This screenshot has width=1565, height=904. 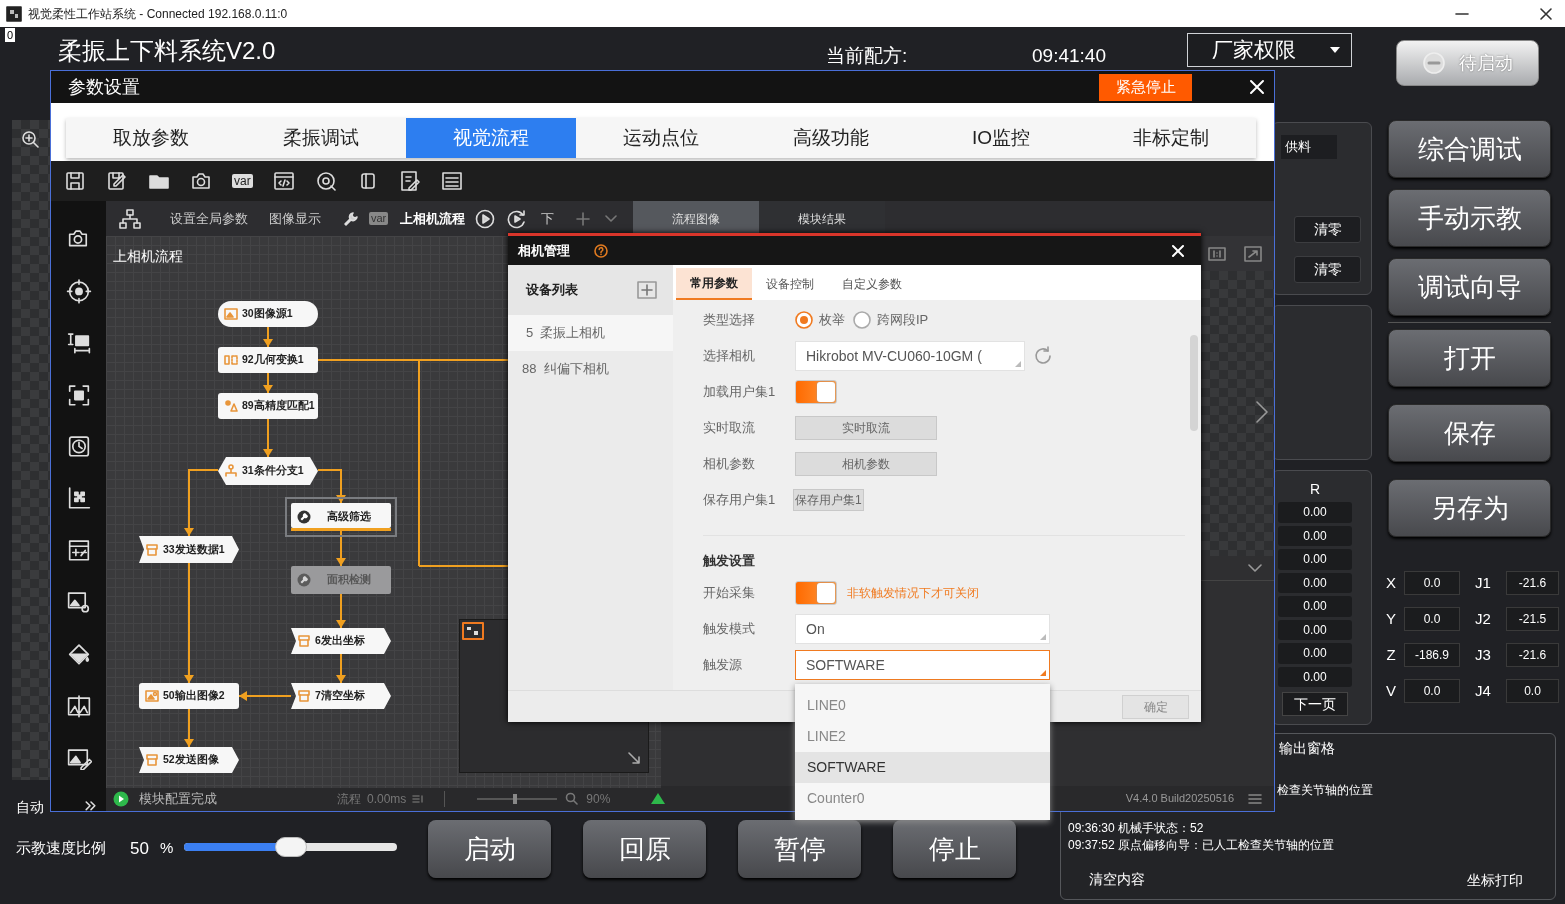 What do you see at coordinates (661, 138) in the screenshot?
I see `settings-tab: 运动点位` at bounding box center [661, 138].